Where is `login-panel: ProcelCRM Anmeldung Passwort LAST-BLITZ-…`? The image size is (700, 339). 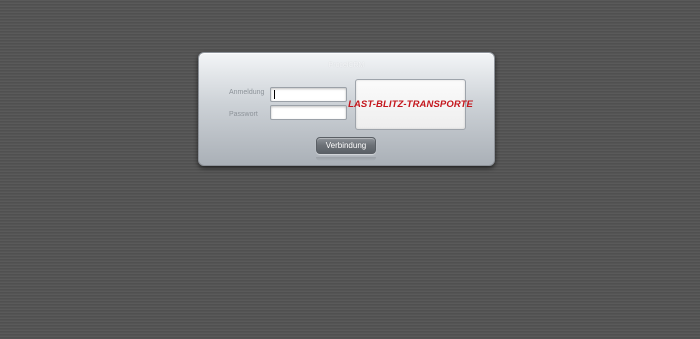 login-panel: ProcelCRM Anmeldung Passwort LAST-BLITZ-… is located at coordinates (346, 109).